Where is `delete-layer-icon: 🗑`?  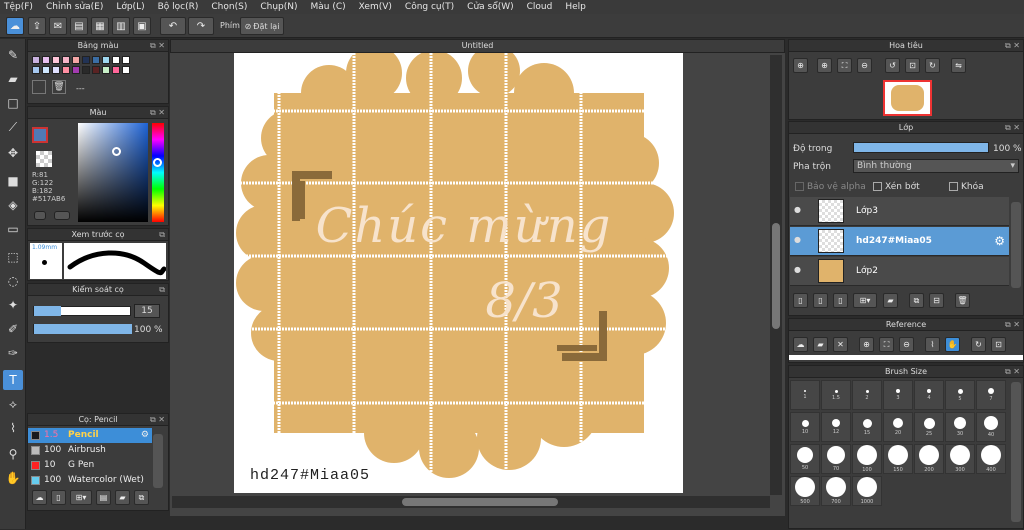
delete-layer-icon: 🗑 is located at coordinates (962, 300).